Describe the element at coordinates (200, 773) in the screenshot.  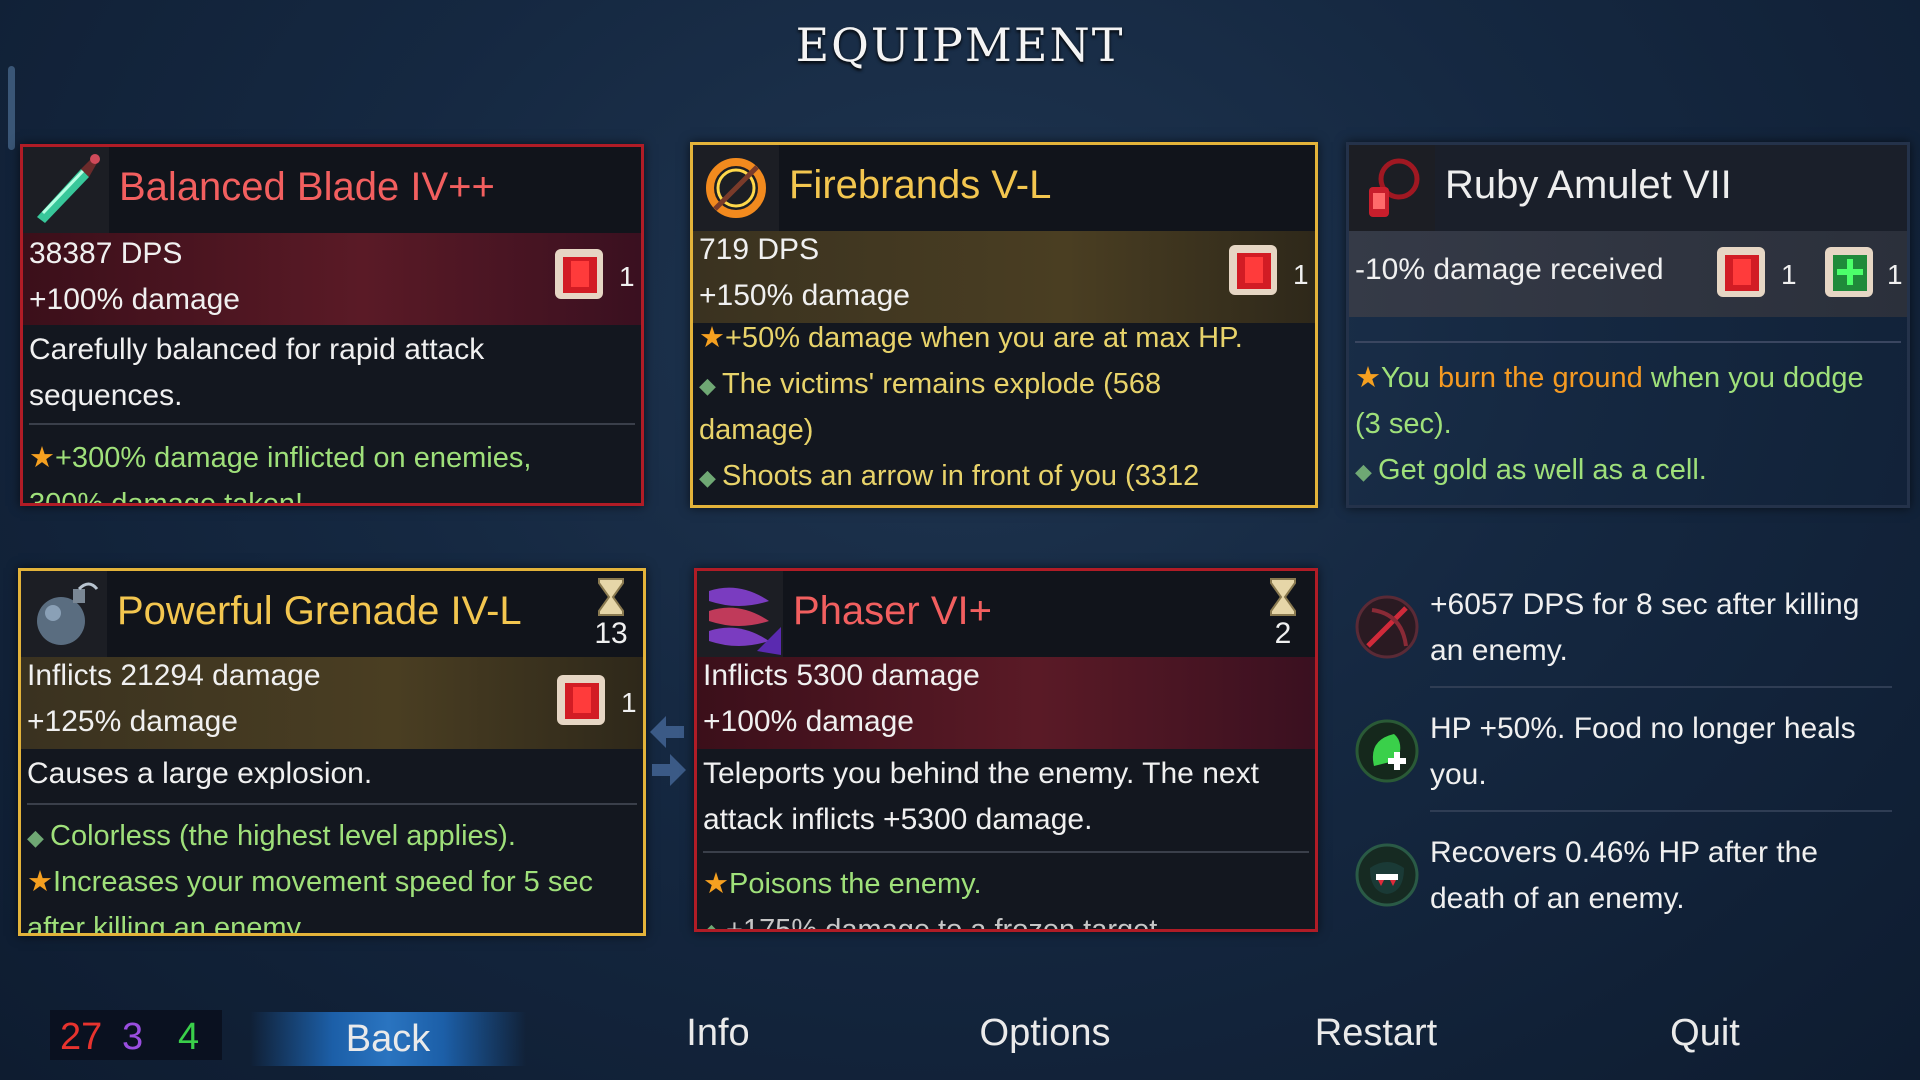
I see `item-description: Causes a large explosion.` at that location.